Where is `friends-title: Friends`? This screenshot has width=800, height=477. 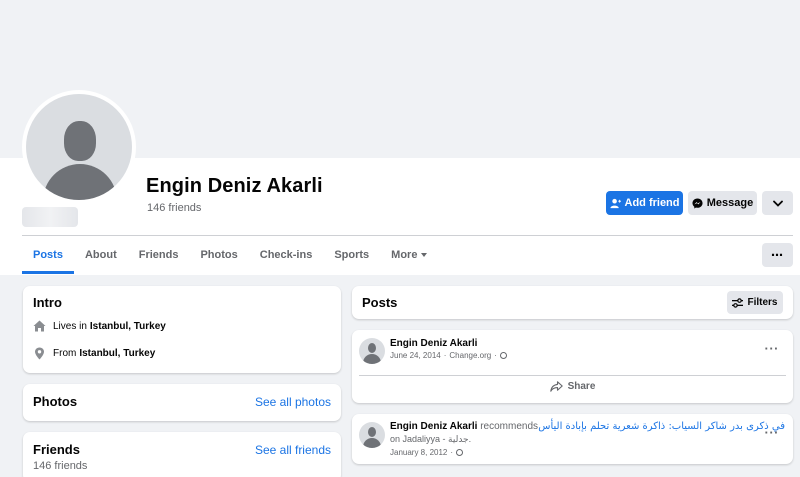
friends-title: Friends is located at coordinates (56, 449).